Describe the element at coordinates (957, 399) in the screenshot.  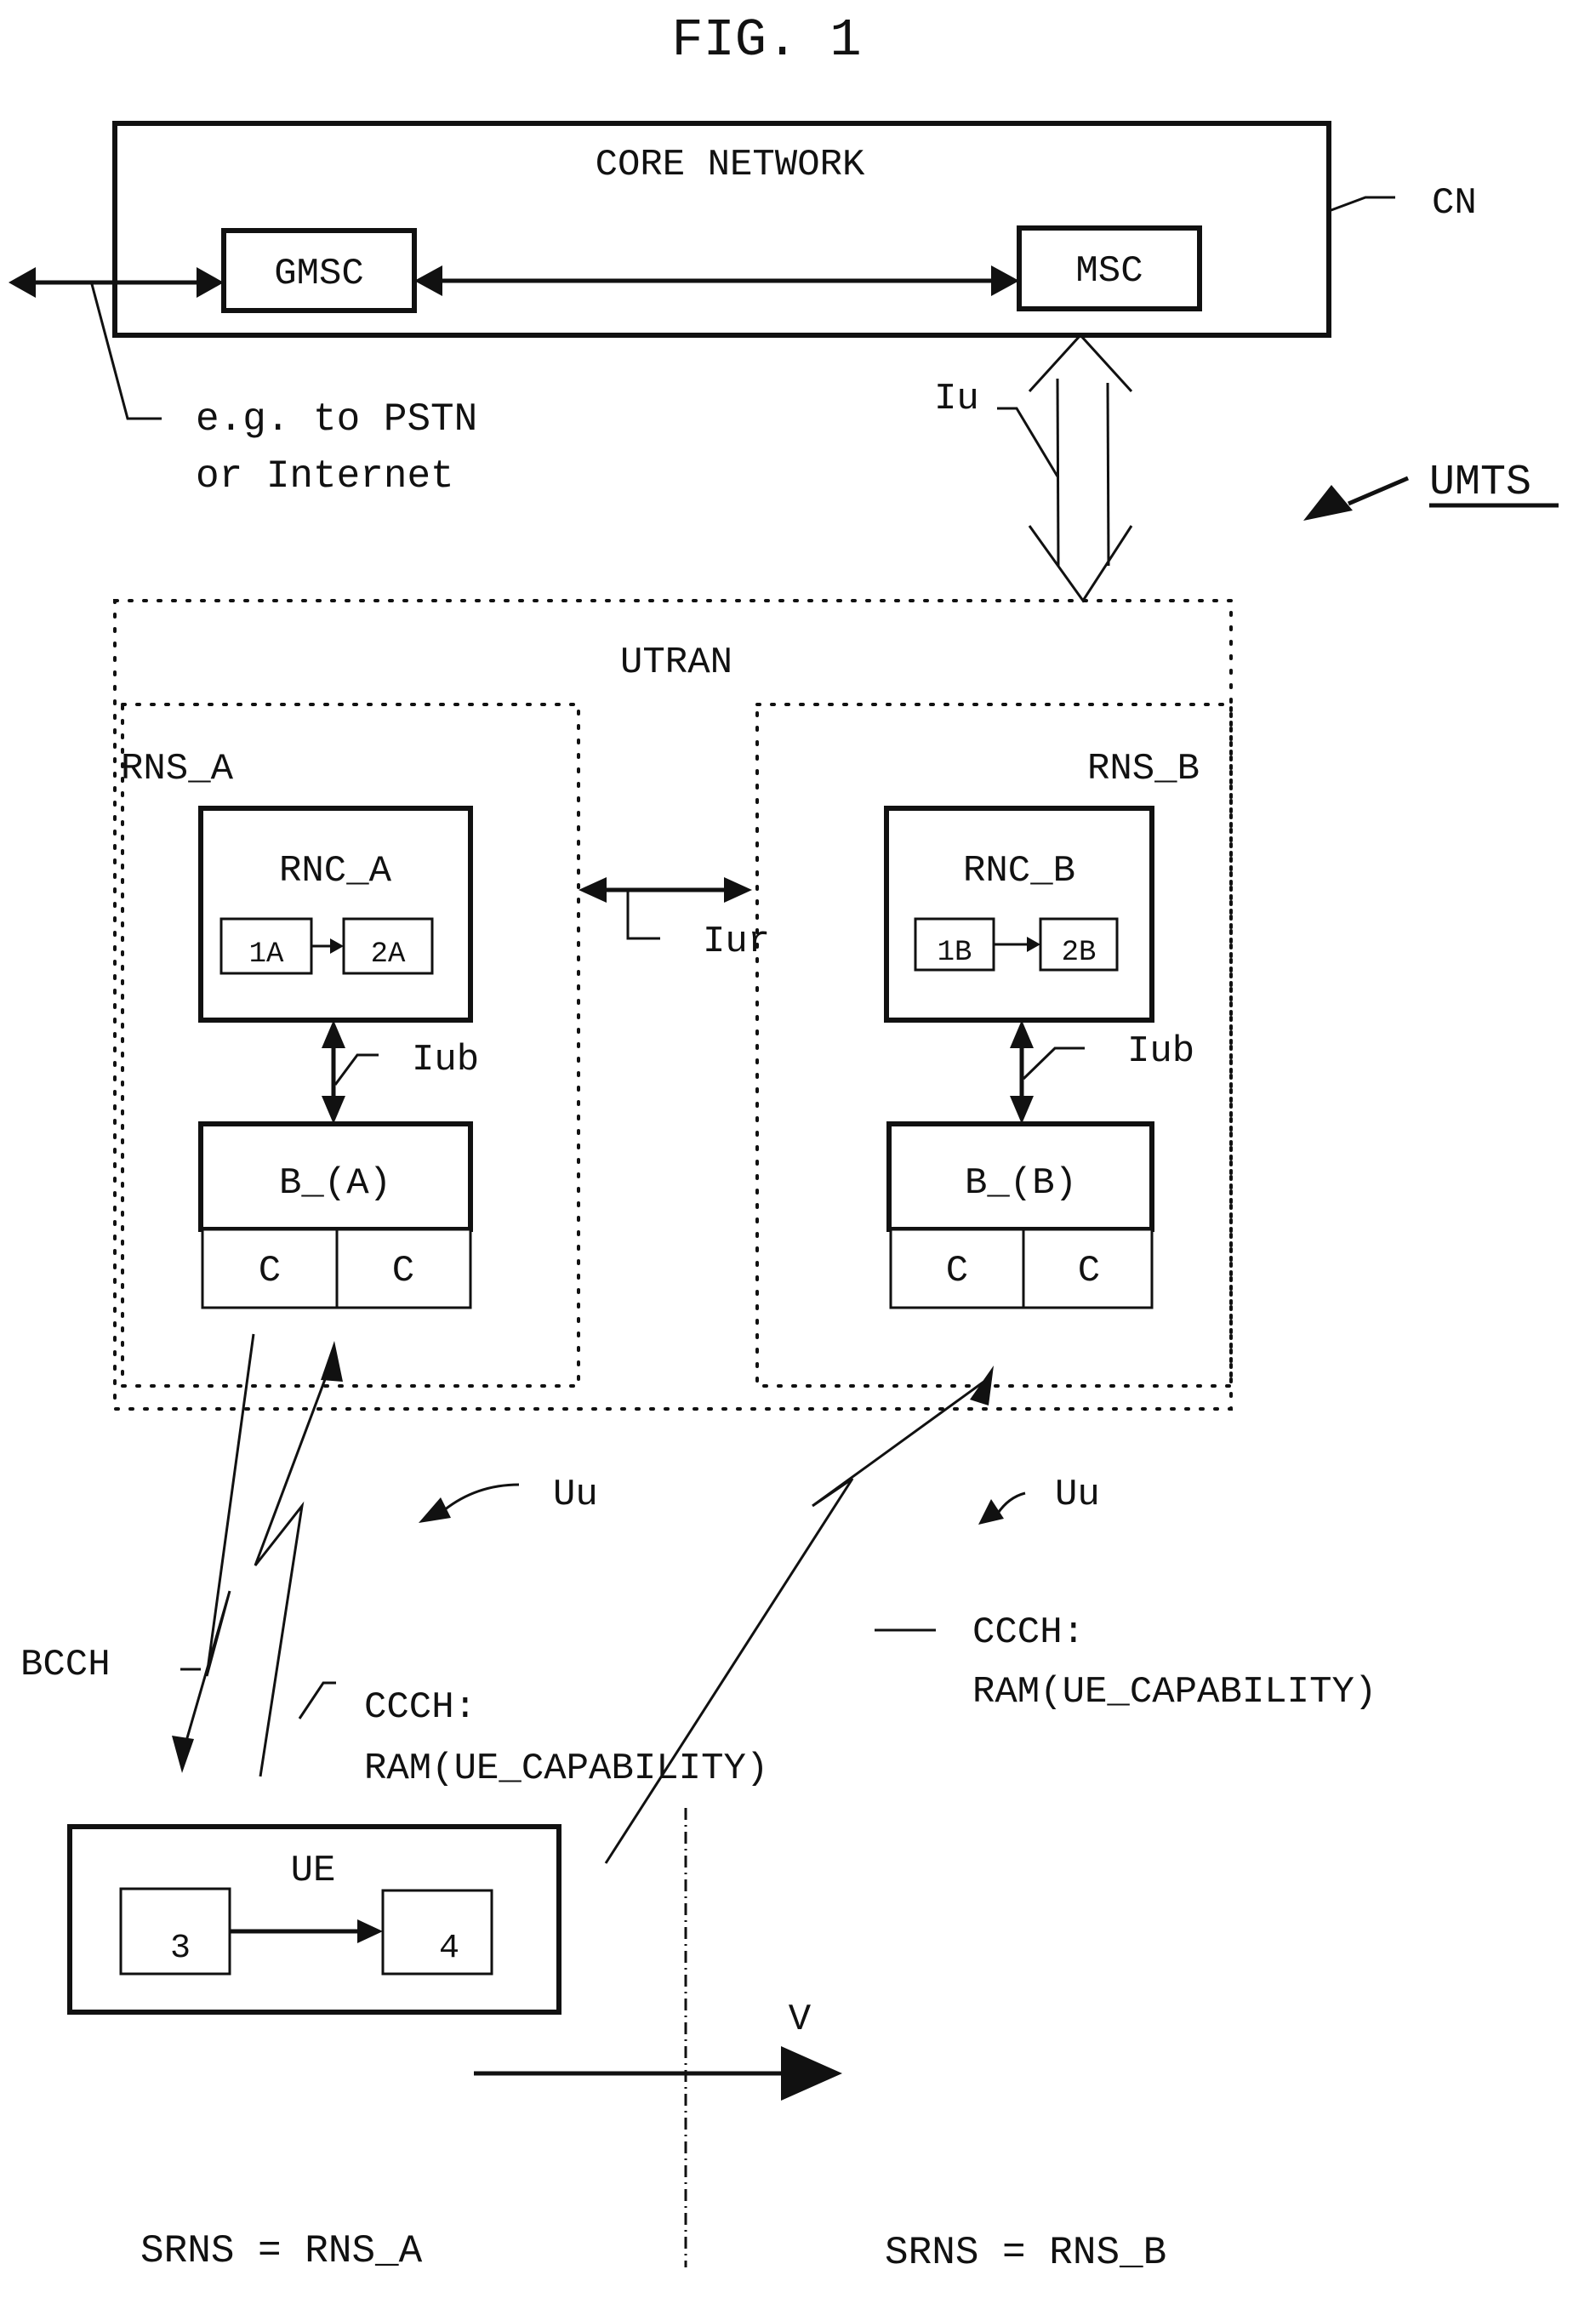
I see `iu-label: Iu` at that location.